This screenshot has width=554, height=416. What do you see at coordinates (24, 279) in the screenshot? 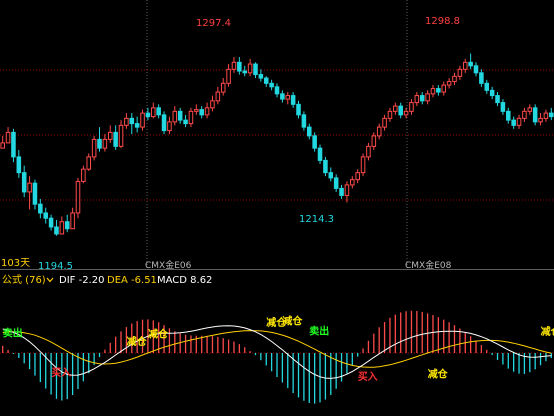
I see `indicator-name: 公式 (76)` at bounding box center [24, 279].